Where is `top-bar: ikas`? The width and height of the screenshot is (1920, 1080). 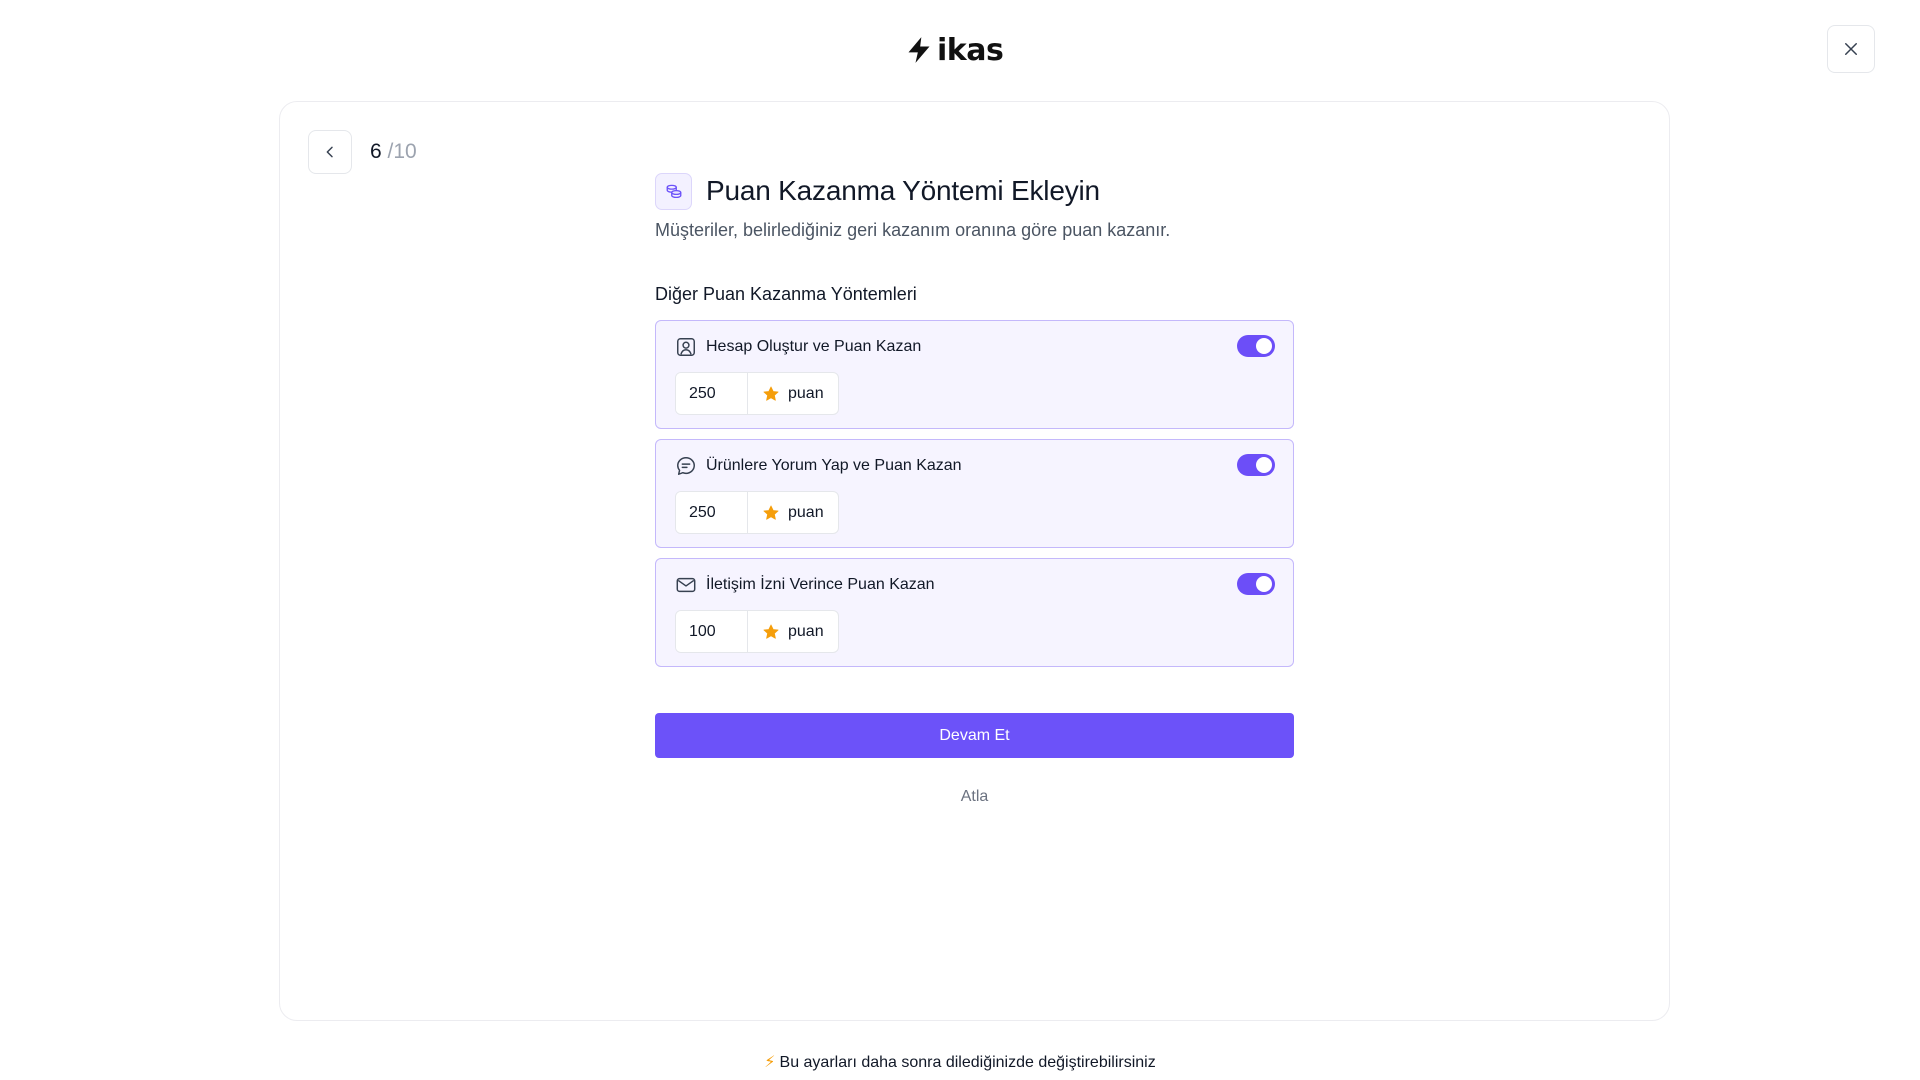
top-bar: ikas is located at coordinates (960, 50).